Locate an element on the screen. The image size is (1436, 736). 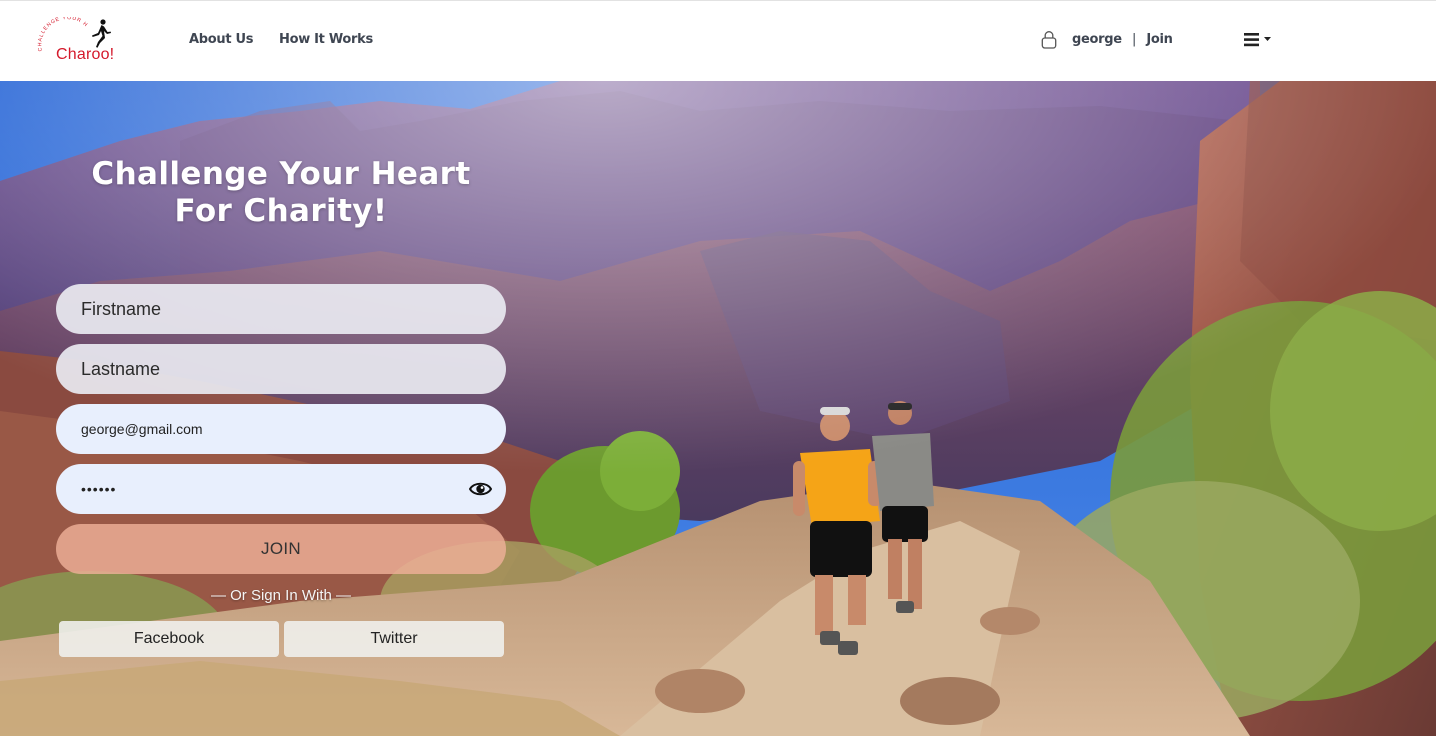
twitter-signin-button: Twitter is located at coordinates (394, 639).